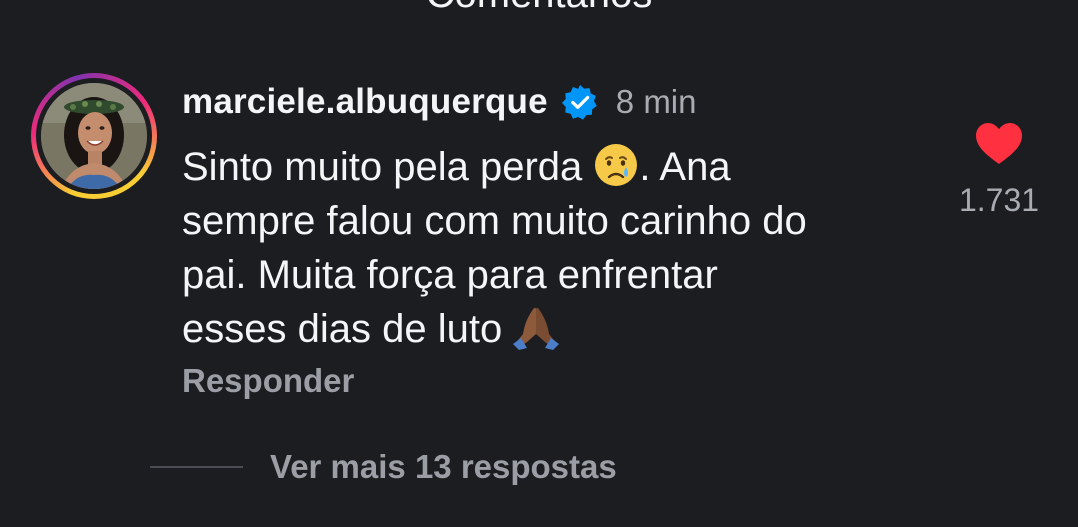 This screenshot has width=1078, height=527. Describe the element at coordinates (365, 102) in the screenshot. I see `username: marciele.albuquerque` at that location.